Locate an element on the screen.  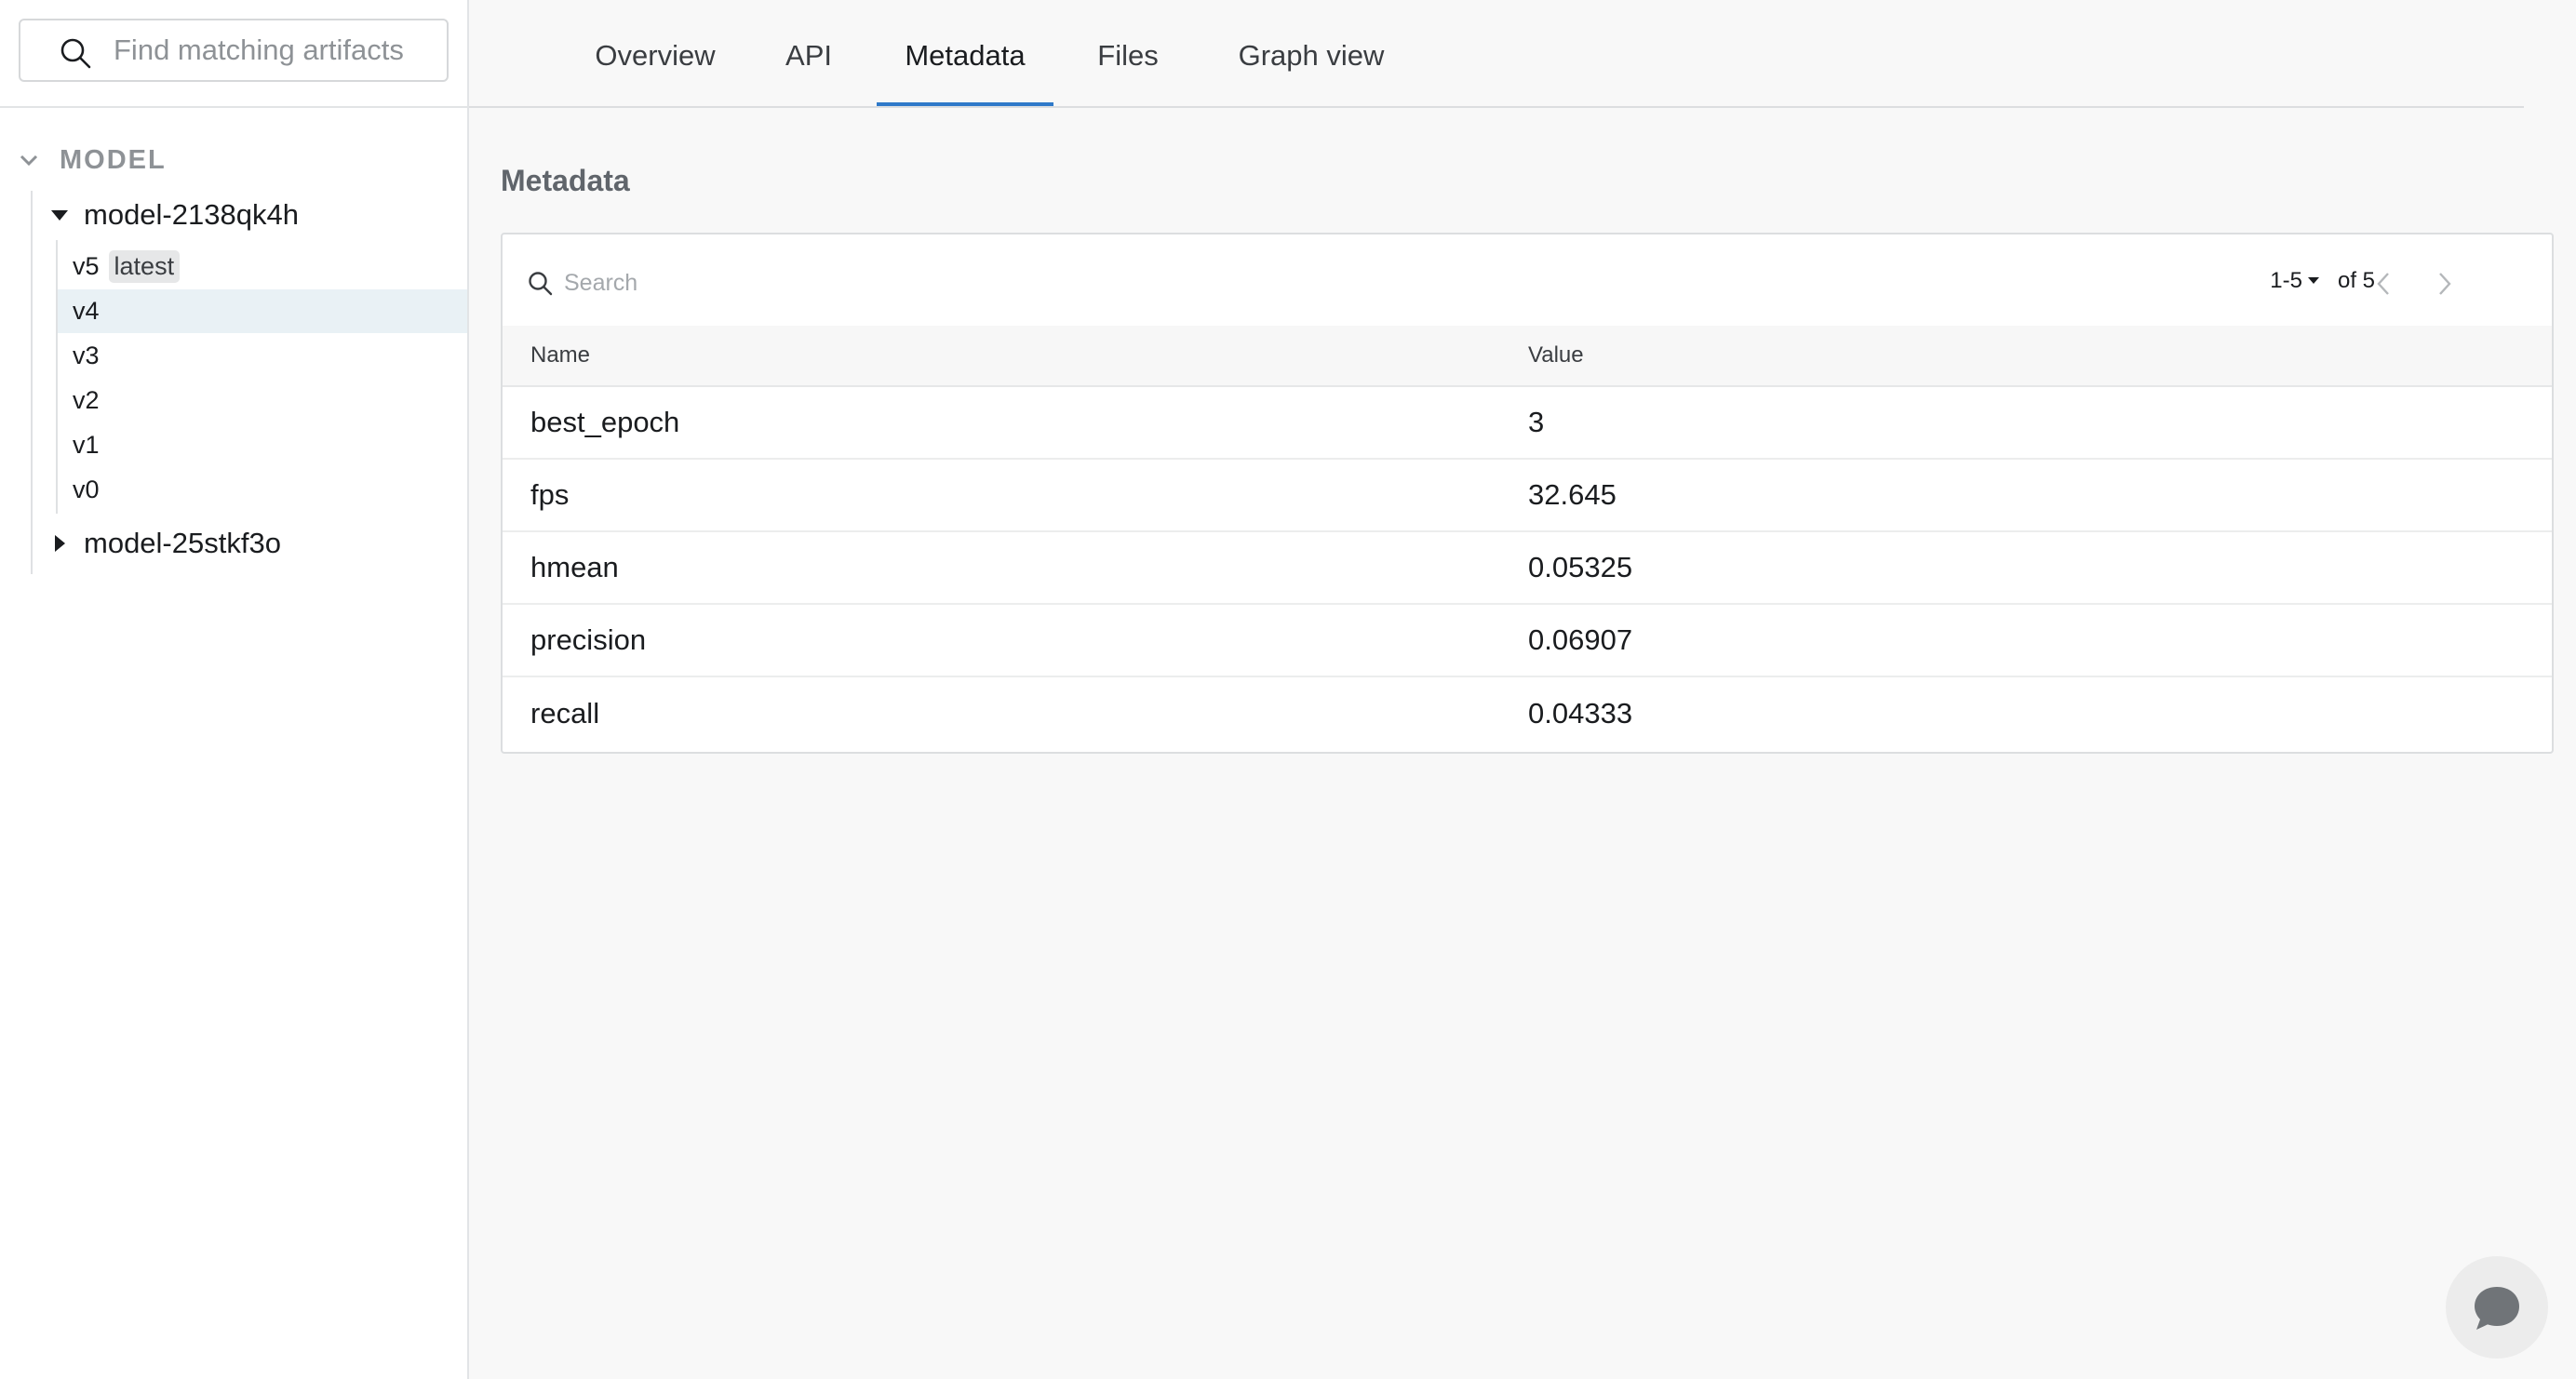
cell-name: best_epoch is located at coordinates (605, 422).